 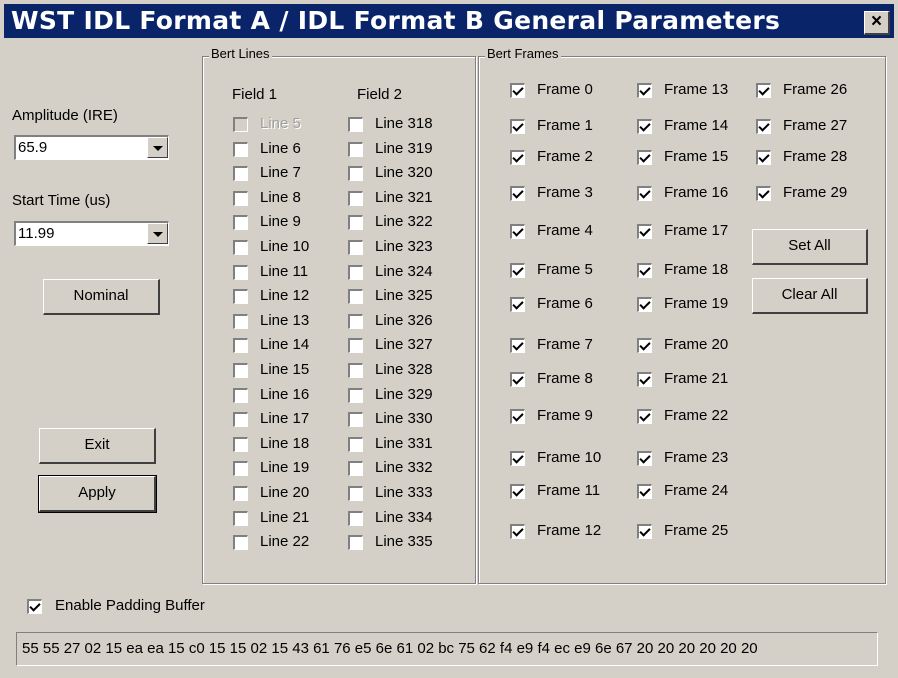 I want to click on field1-line-0-checkbox, so click(x=240, y=124).